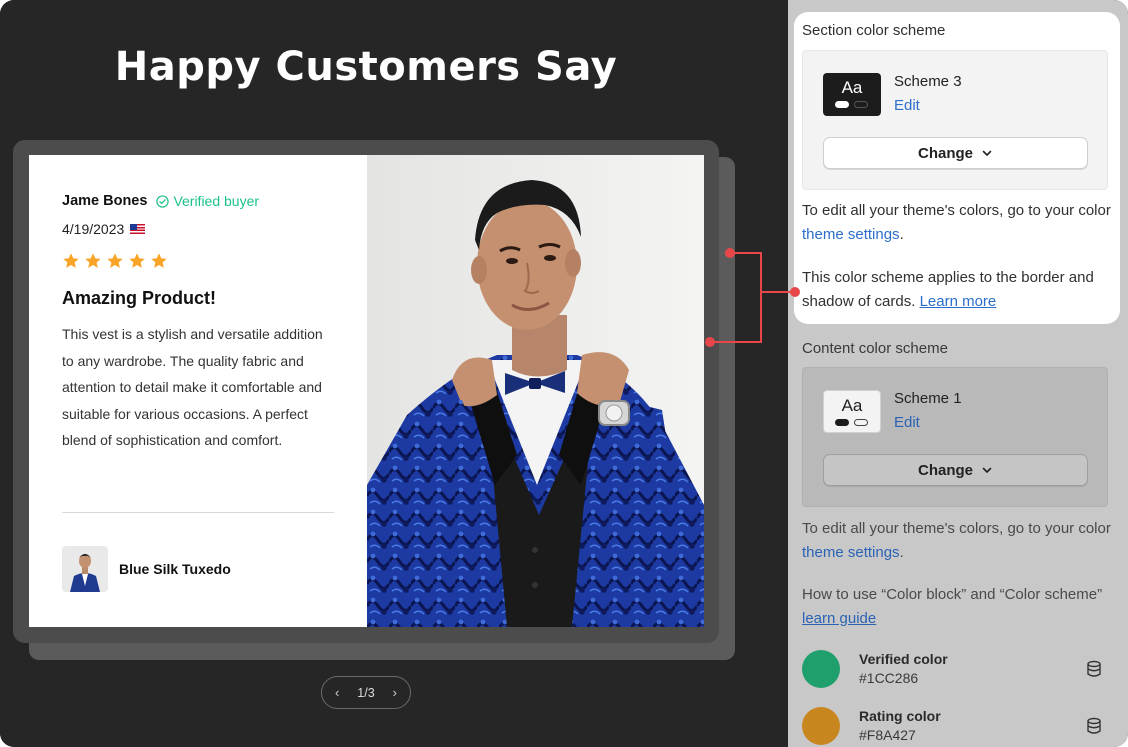 This screenshot has height=747, width=1128. I want to click on verified-badge: Verified buyer, so click(207, 201).